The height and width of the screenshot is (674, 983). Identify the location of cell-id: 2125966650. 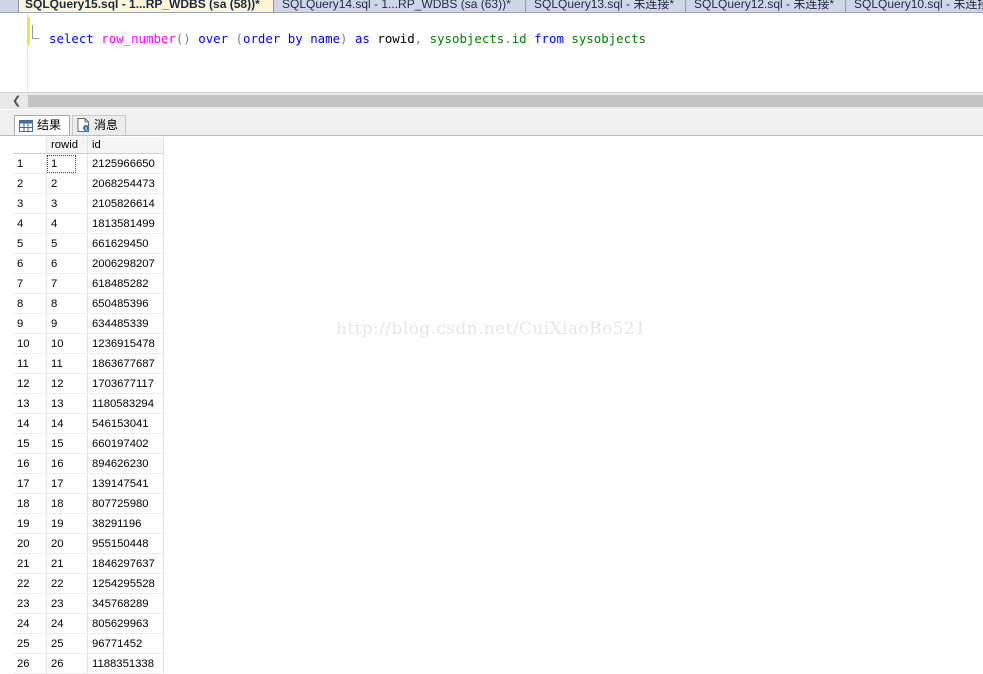
(125, 163).